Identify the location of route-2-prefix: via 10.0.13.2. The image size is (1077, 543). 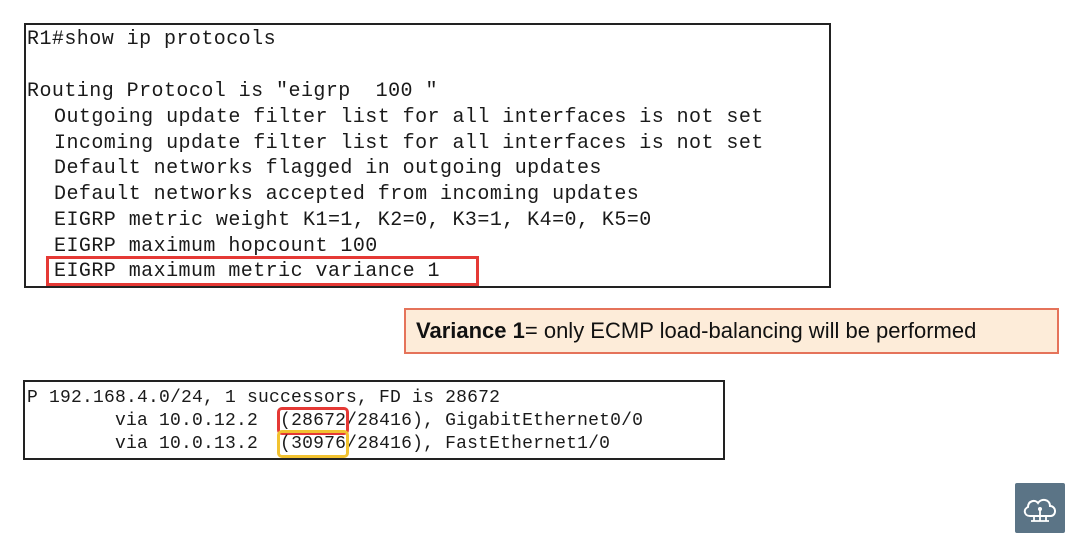
(154, 444).